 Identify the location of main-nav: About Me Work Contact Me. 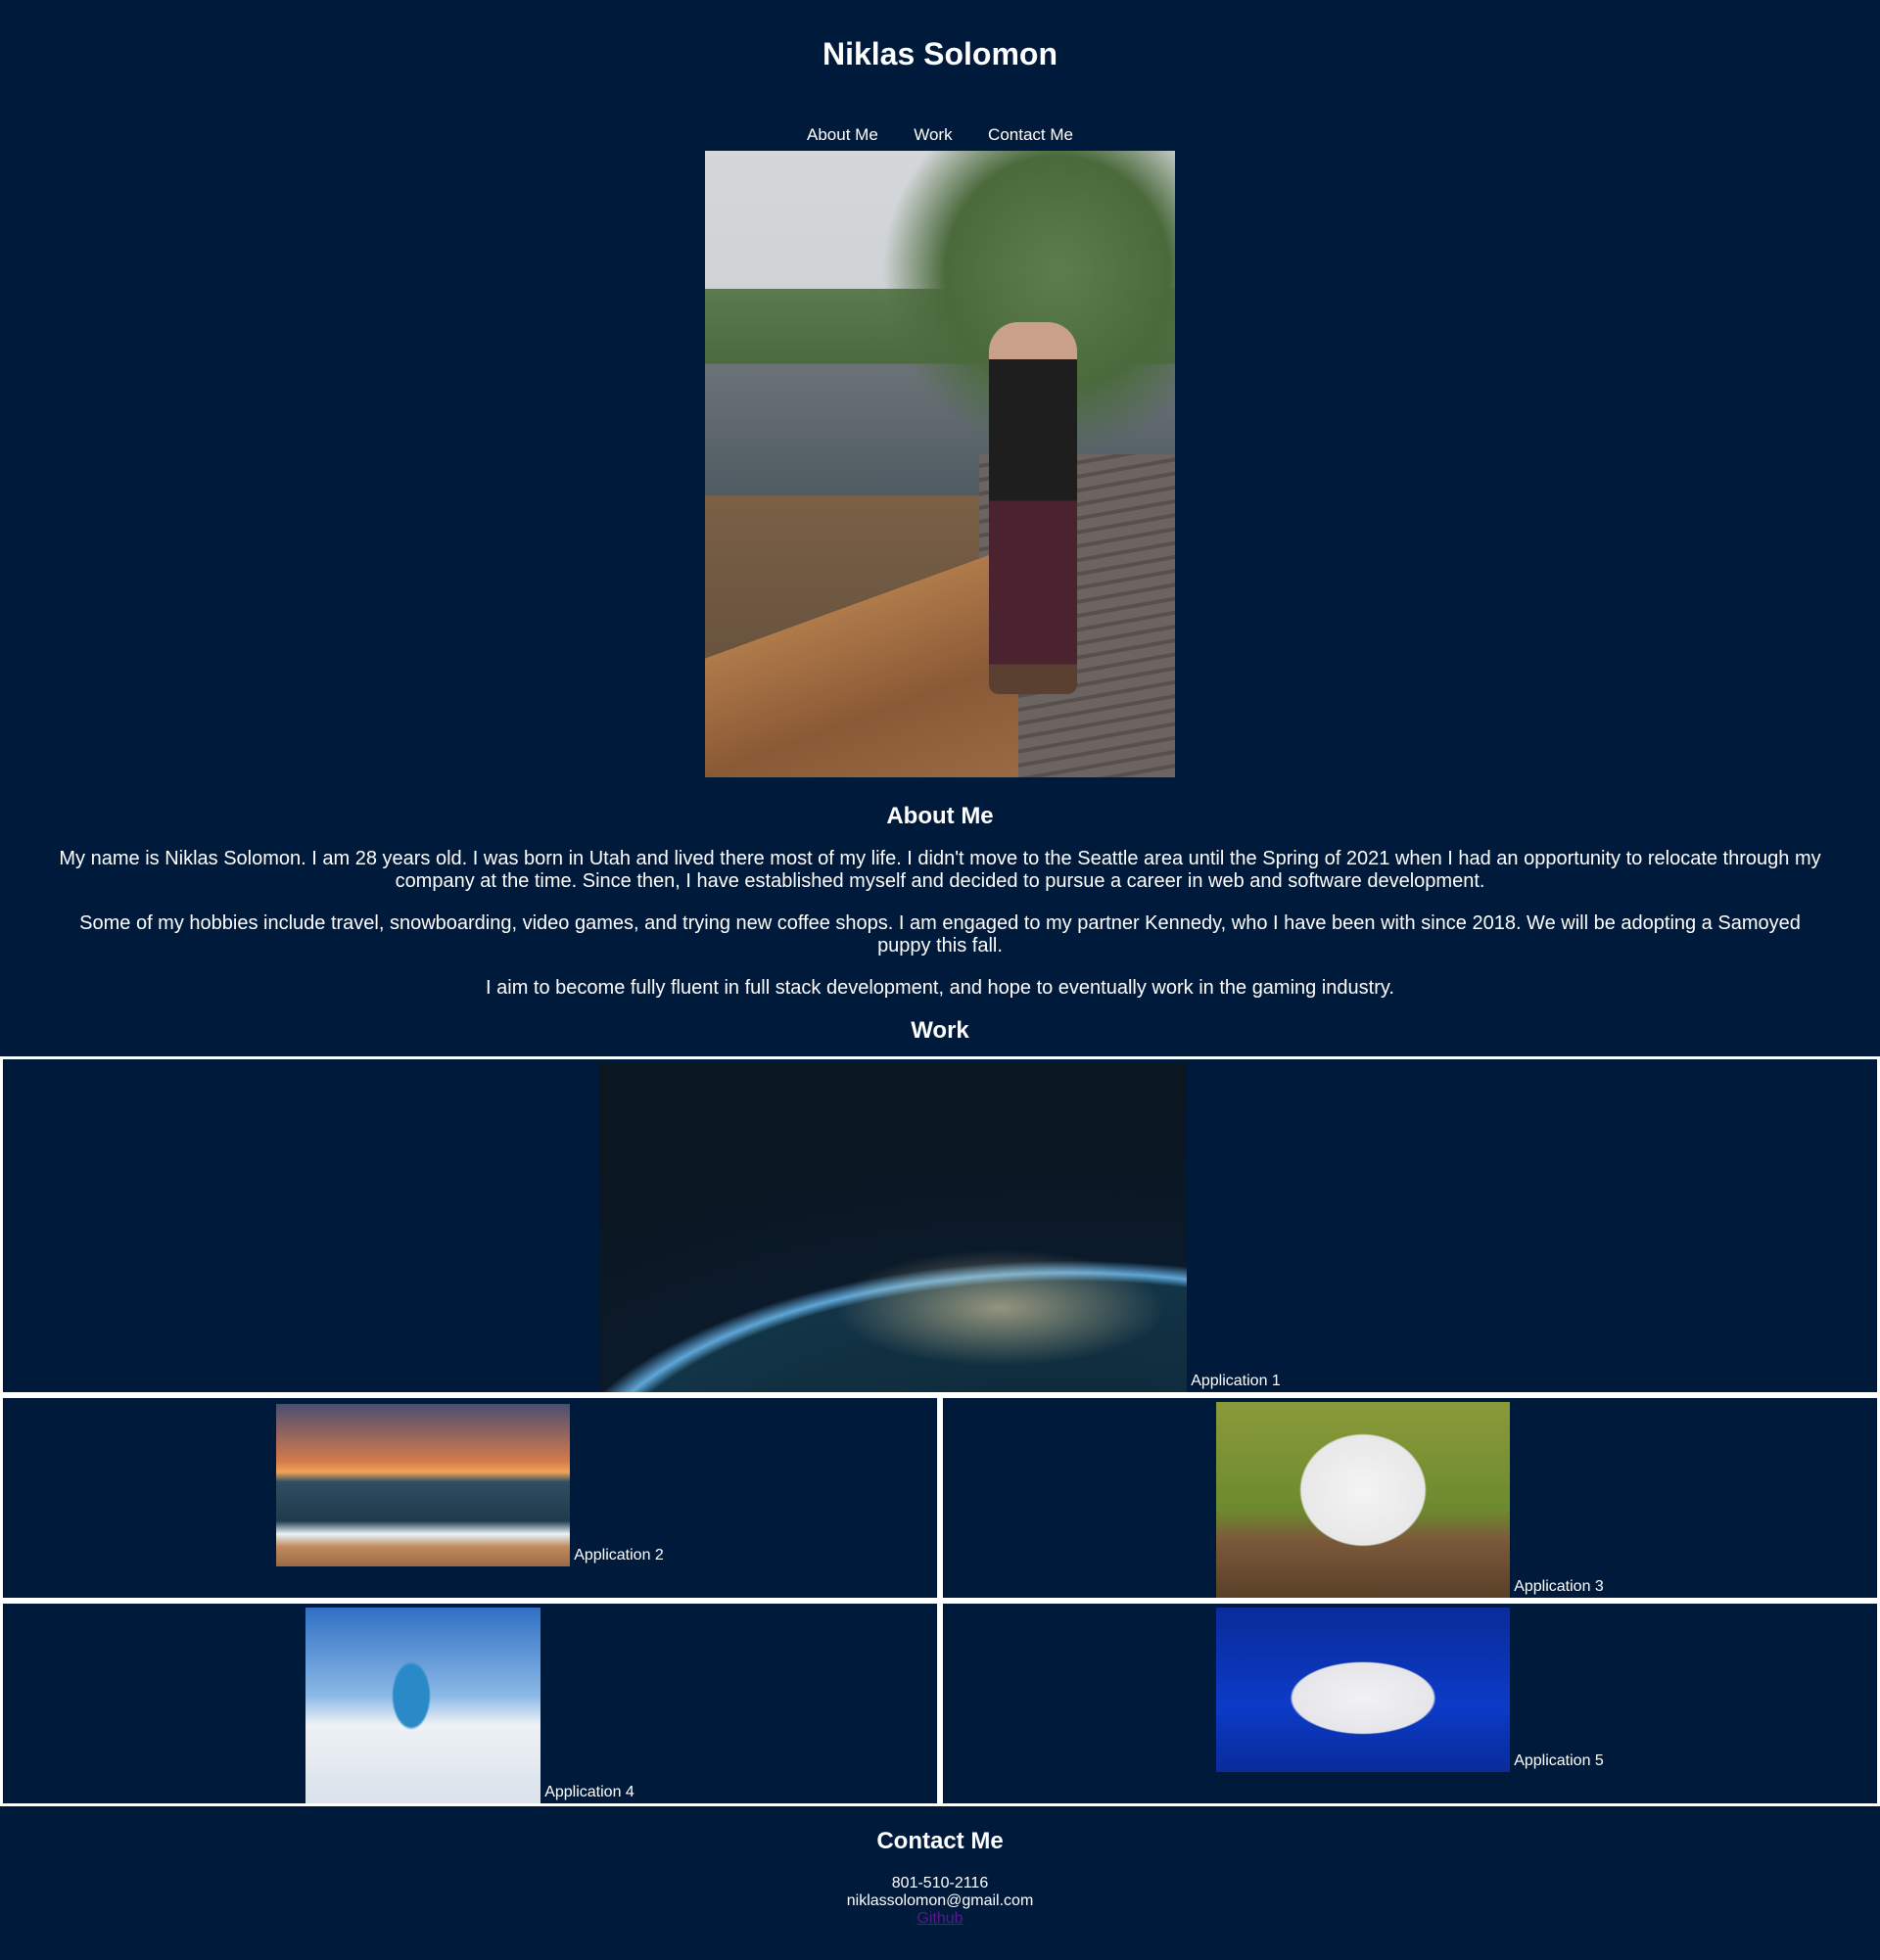
(940, 138).